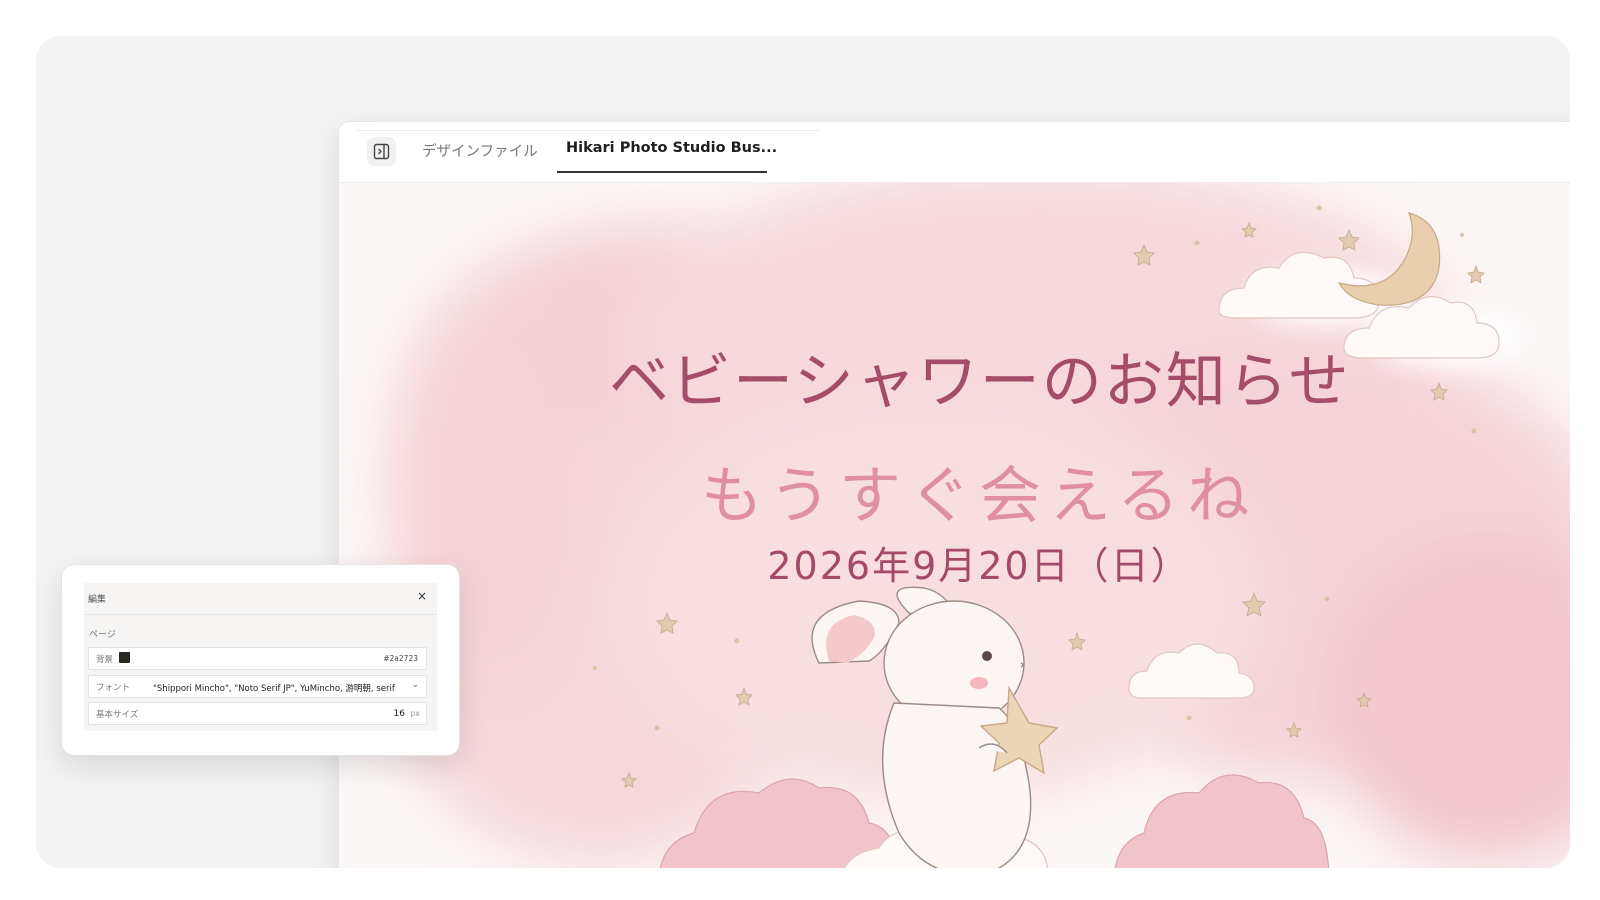 The height and width of the screenshot is (900, 1600). What do you see at coordinates (588, 130) in the screenshot?
I see `tab-bar-divider` at bounding box center [588, 130].